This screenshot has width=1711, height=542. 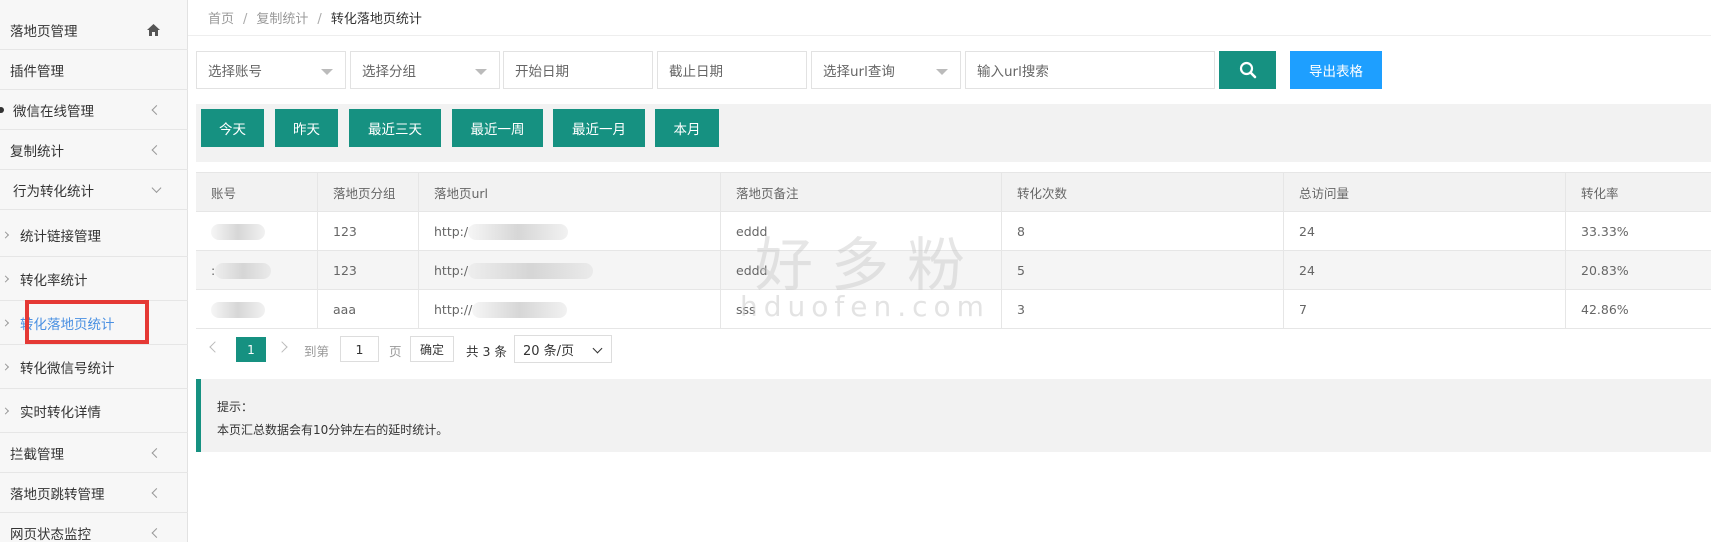 I want to click on sidebar-item-wechat-online: 微信在线管理, so click(x=94, y=110).